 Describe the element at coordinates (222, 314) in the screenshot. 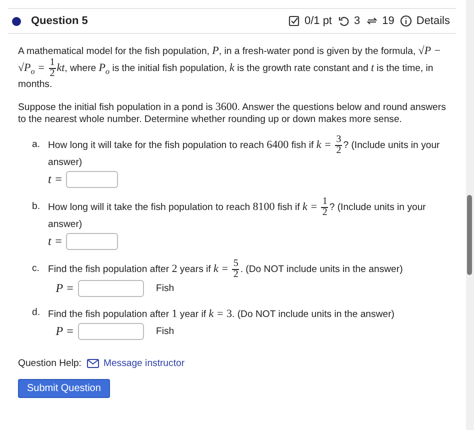

I see `part-prompt: Find the fish population after 1 year if k = 3. (Do NOT include units in the answer)` at that location.